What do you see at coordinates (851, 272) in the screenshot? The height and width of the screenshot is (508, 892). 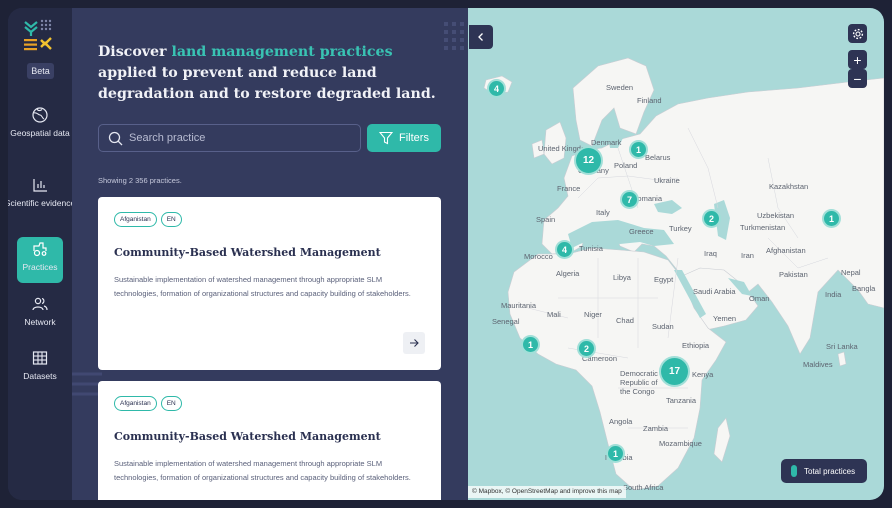 I see `country-label: Nepal` at bounding box center [851, 272].